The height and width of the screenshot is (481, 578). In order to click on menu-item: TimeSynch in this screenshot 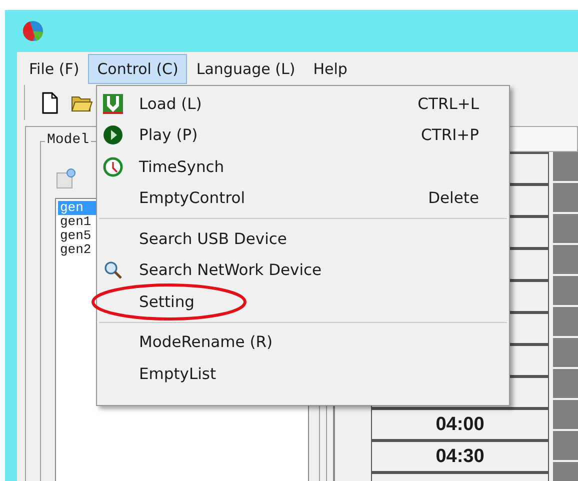, I will do `click(309, 167)`.